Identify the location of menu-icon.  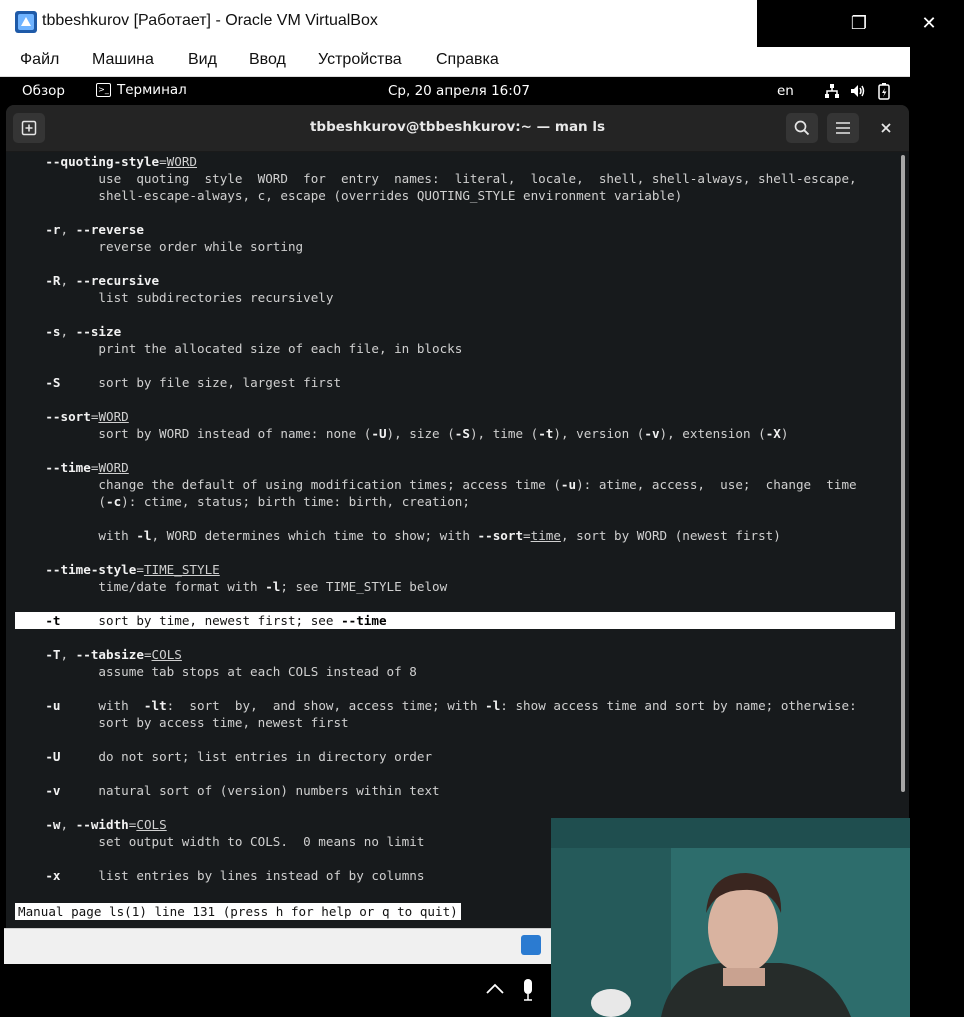
(843, 128).